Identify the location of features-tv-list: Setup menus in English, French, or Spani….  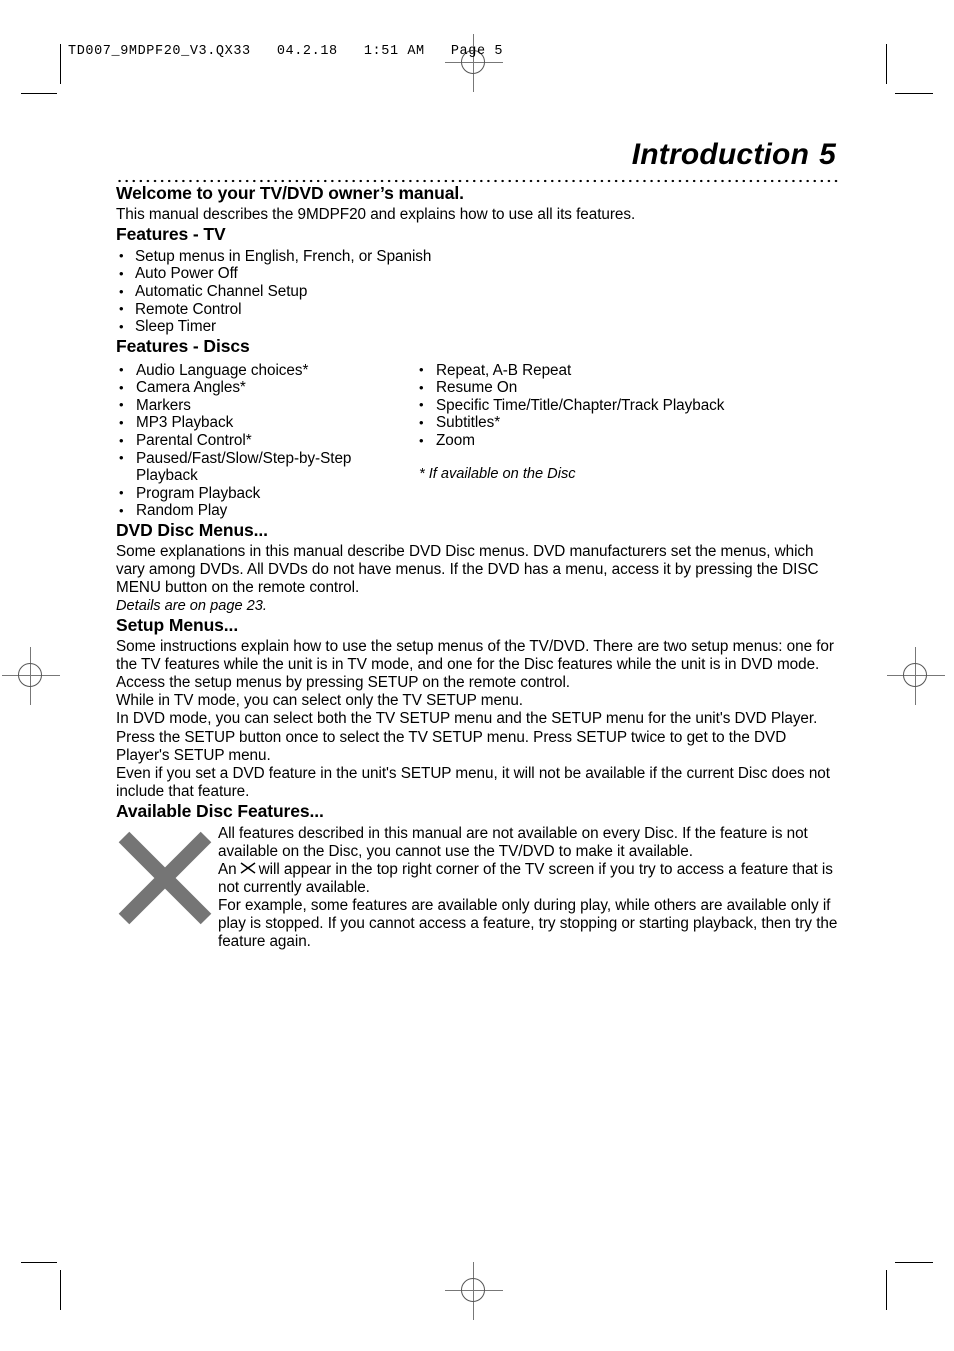
(477, 291).